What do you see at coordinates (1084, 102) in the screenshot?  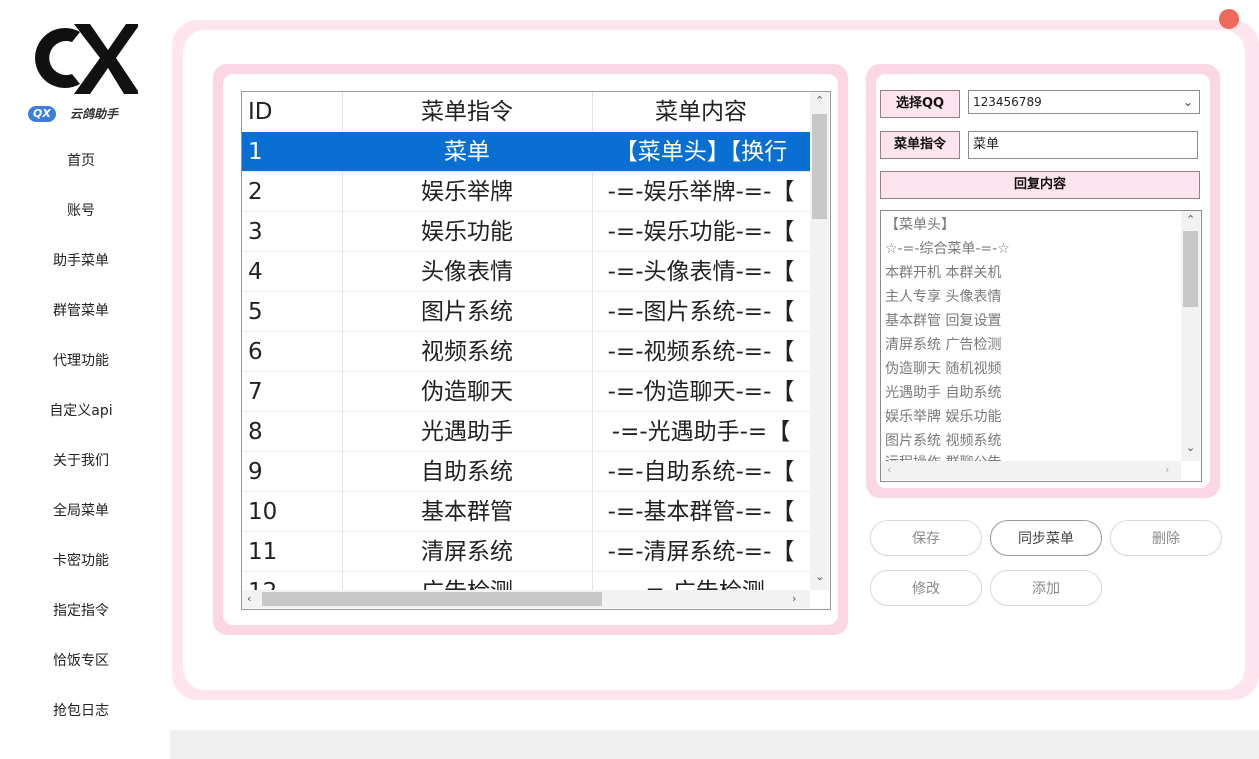 I see `qq-select: 123456789 ⌄` at bounding box center [1084, 102].